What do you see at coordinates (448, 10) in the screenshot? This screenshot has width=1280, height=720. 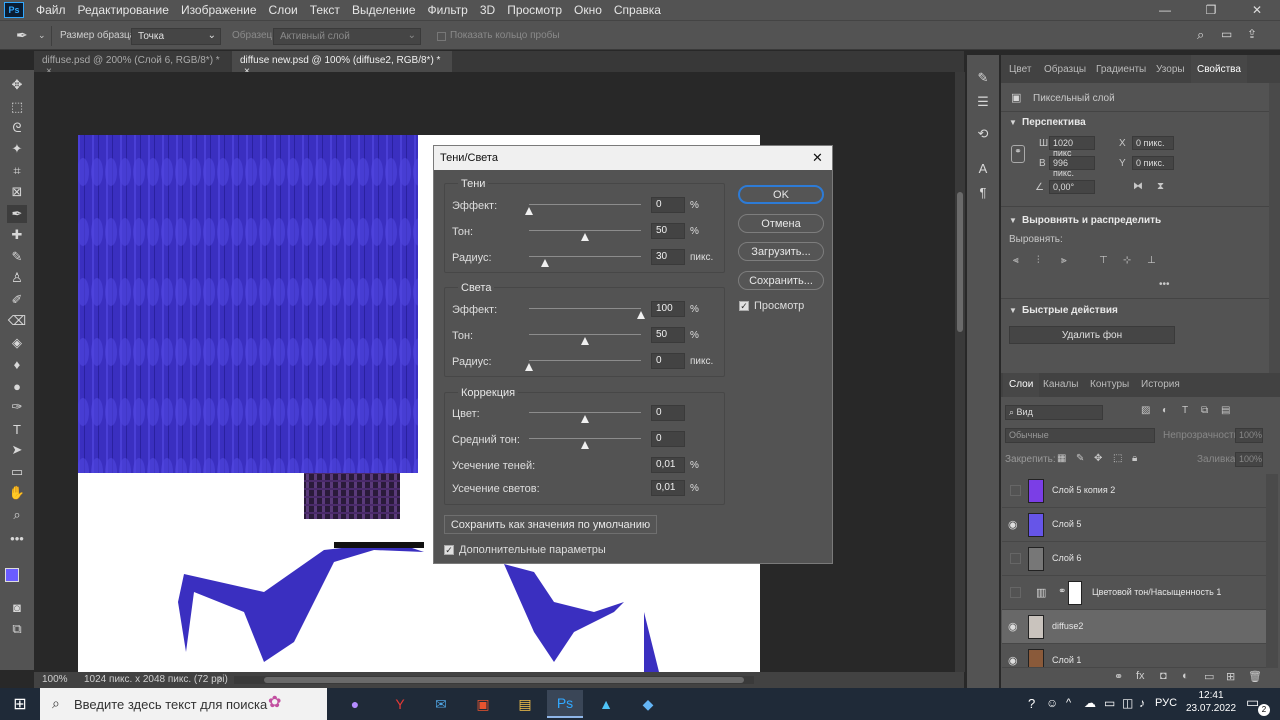 I see `menu-filter: Фильтр` at bounding box center [448, 10].